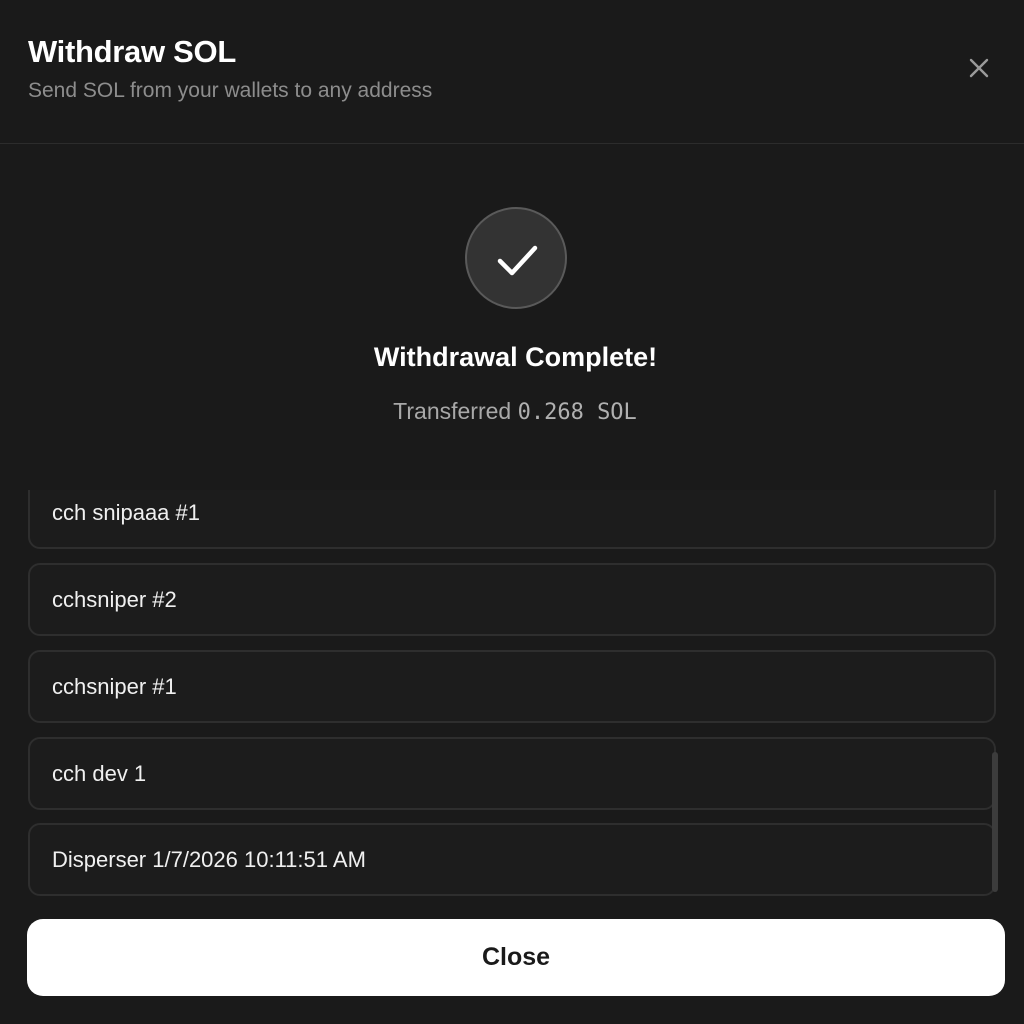 This screenshot has height=1024, width=1024. Describe the element at coordinates (512, 859) in the screenshot. I see `wallet-item: Disperser 1/7/2026 10:11:51 AM` at that location.